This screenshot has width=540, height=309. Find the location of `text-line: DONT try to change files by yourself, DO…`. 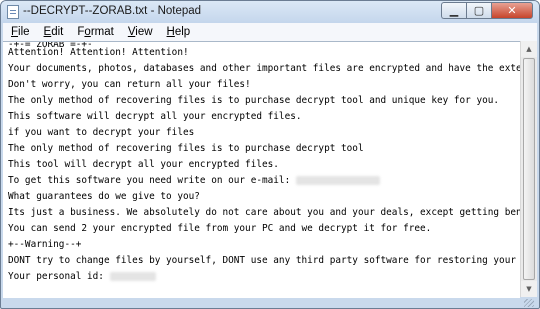

text-line: DONT try to change files by yourself, DO… is located at coordinates (264, 260).